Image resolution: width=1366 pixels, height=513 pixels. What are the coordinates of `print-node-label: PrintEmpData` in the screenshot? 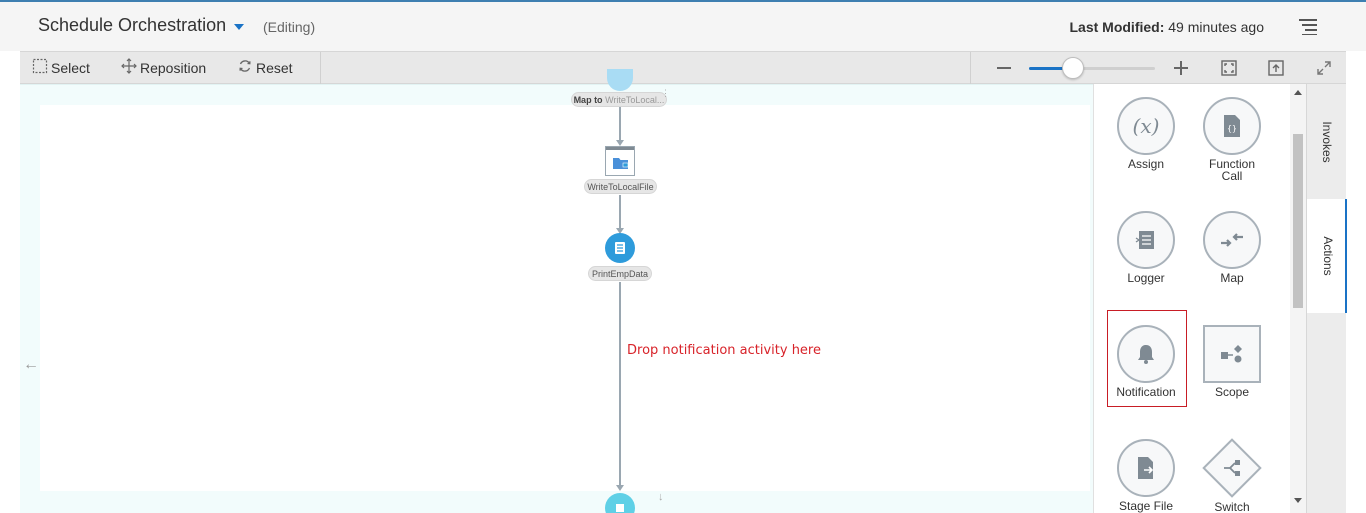 It's located at (620, 273).